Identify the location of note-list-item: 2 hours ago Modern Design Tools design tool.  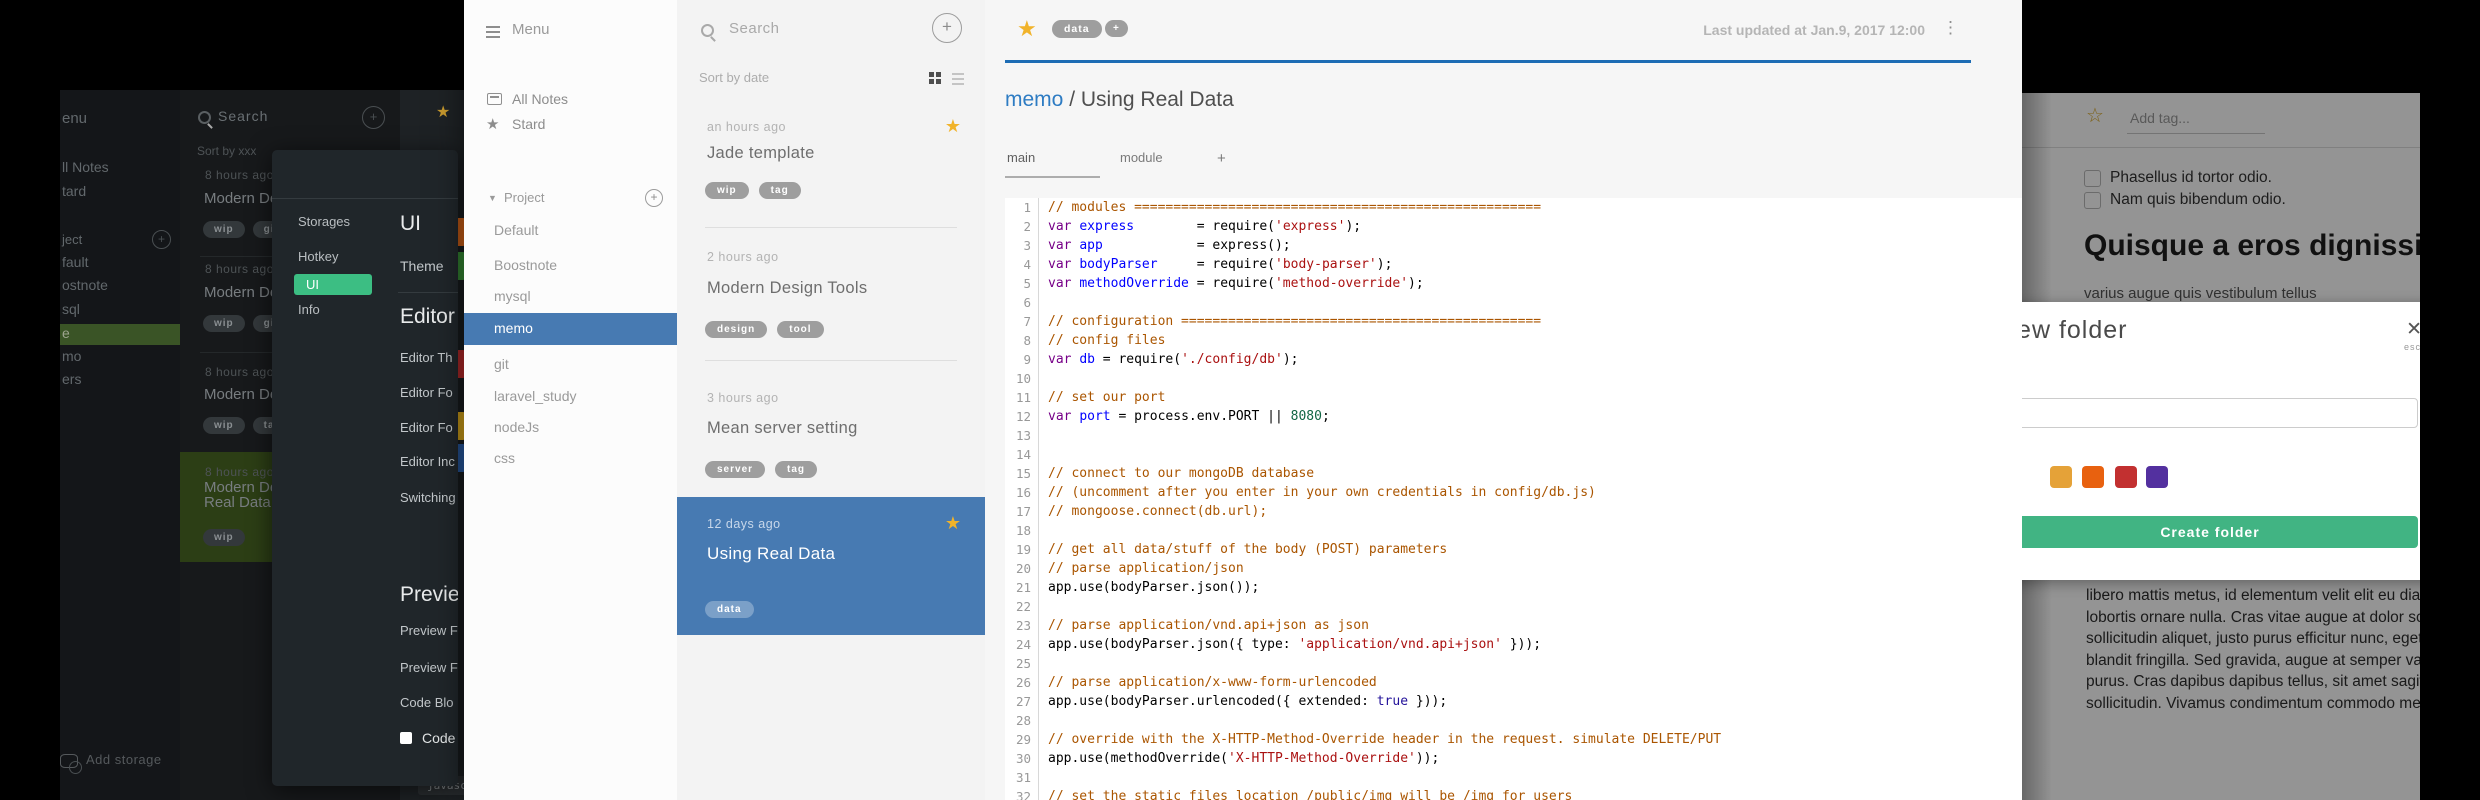
(831, 294).